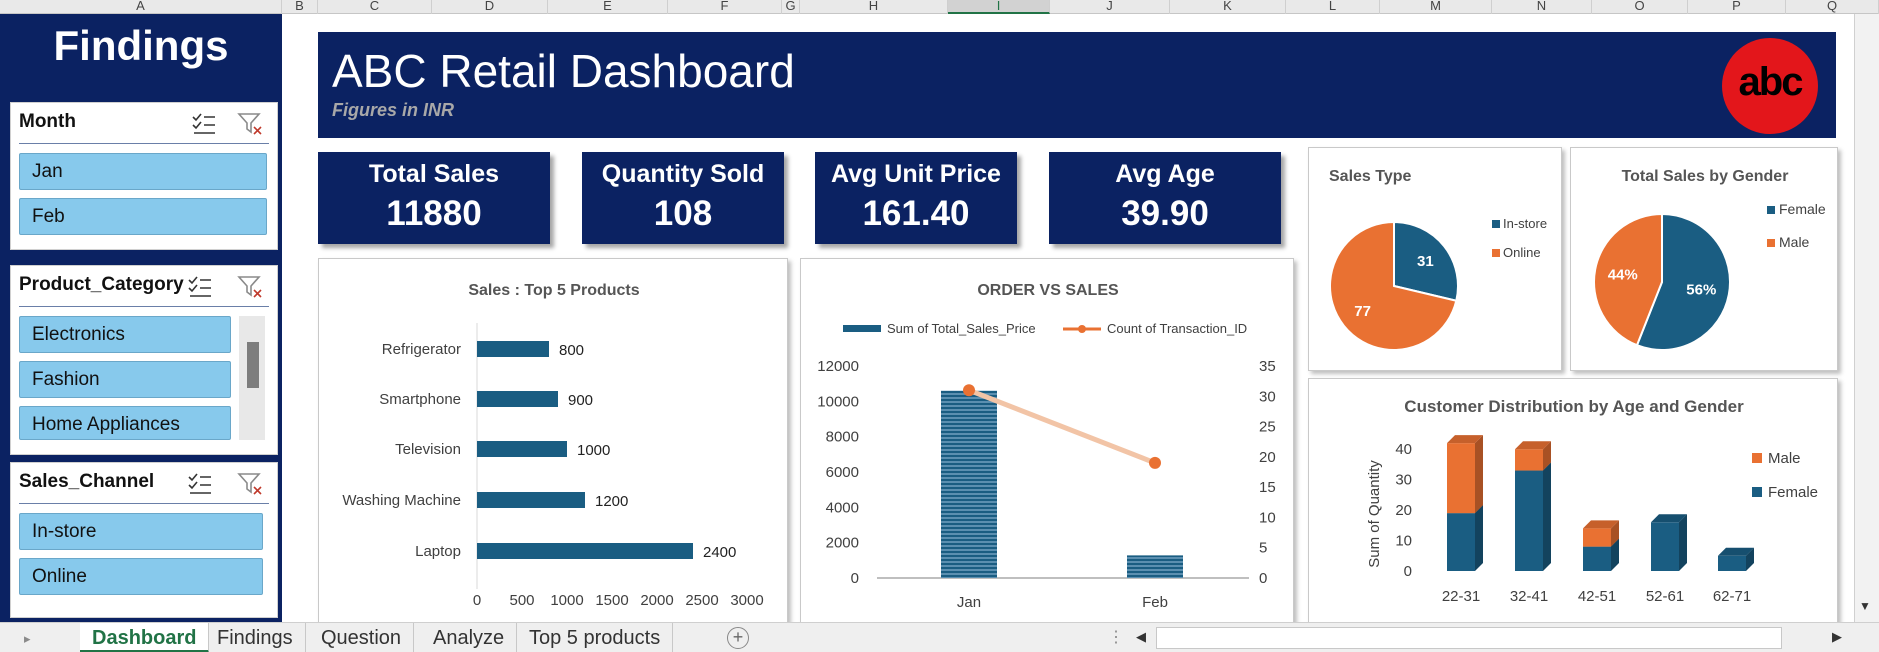 Image resolution: width=1879 pixels, height=652 pixels. Describe the element at coordinates (1793, 492) in the screenshot. I see `legend-label: Female` at that location.